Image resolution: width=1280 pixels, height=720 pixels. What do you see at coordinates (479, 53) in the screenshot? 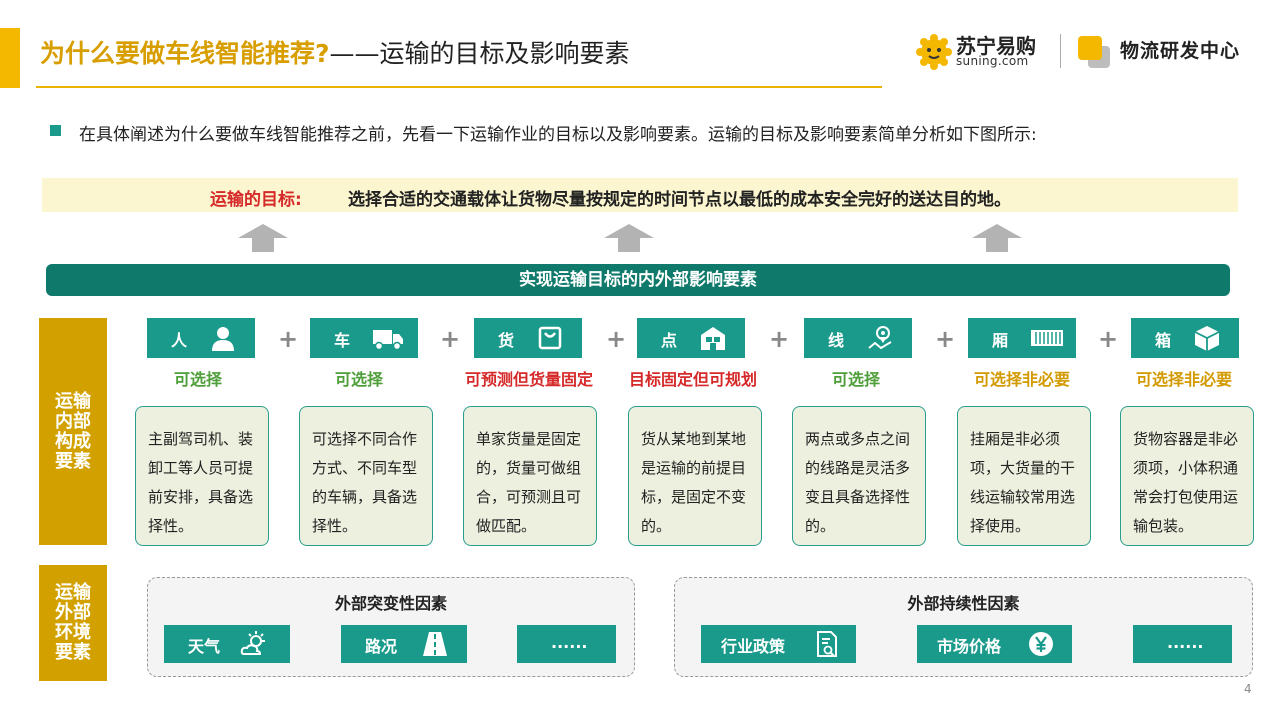
I see `title-sub: ——运输的目标及影响要素` at bounding box center [479, 53].